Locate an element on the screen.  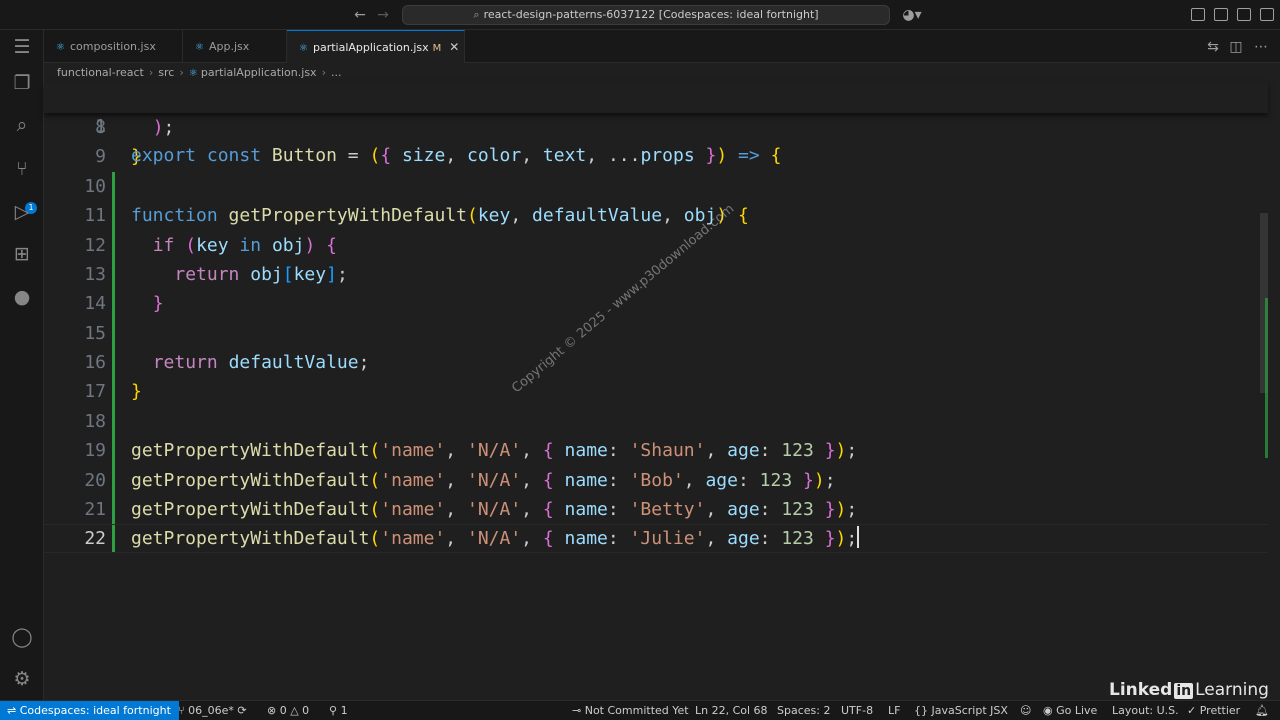
breadcrumb-folder: functional-react is located at coordinates (100, 72).